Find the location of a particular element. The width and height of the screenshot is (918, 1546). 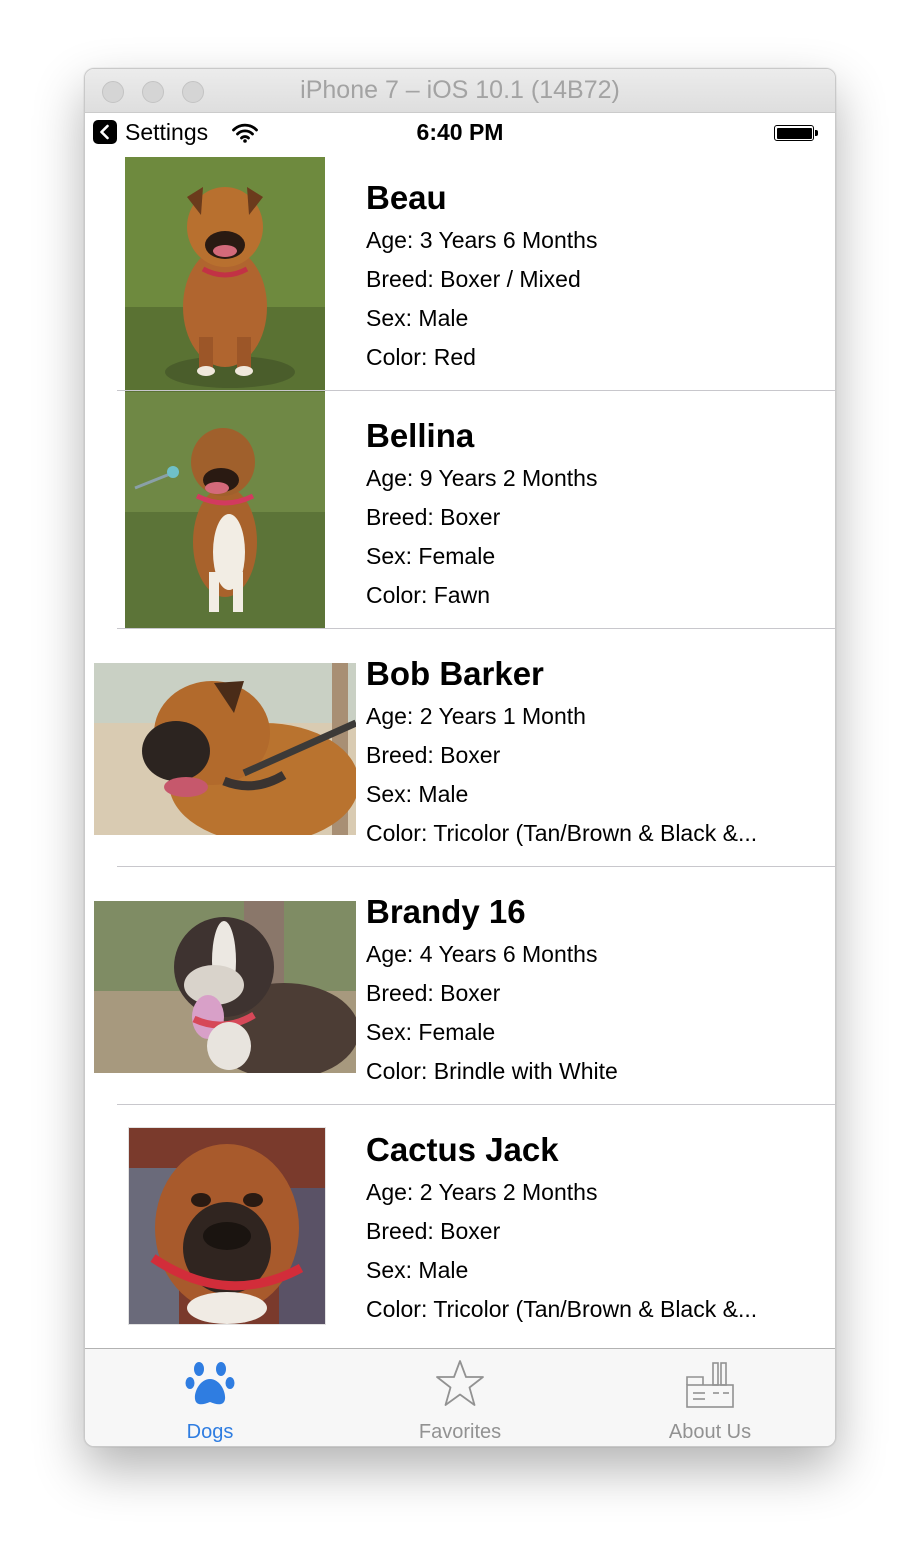

dog-color: Color: Fawn is located at coordinates (428, 595).